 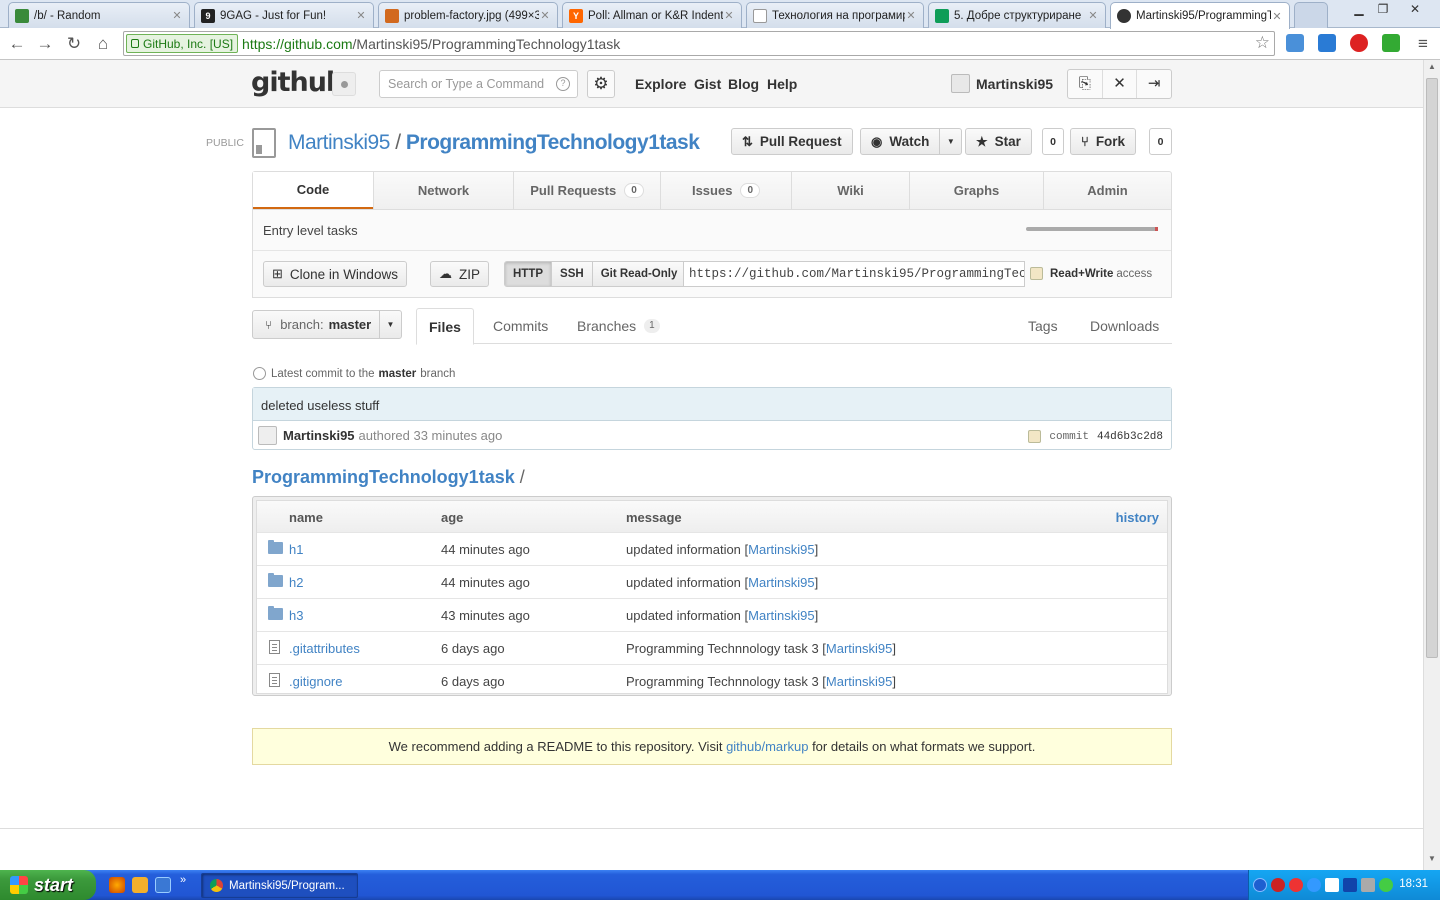 What do you see at coordinates (1314, 885) in the screenshot?
I see `tray-skype-icon` at bounding box center [1314, 885].